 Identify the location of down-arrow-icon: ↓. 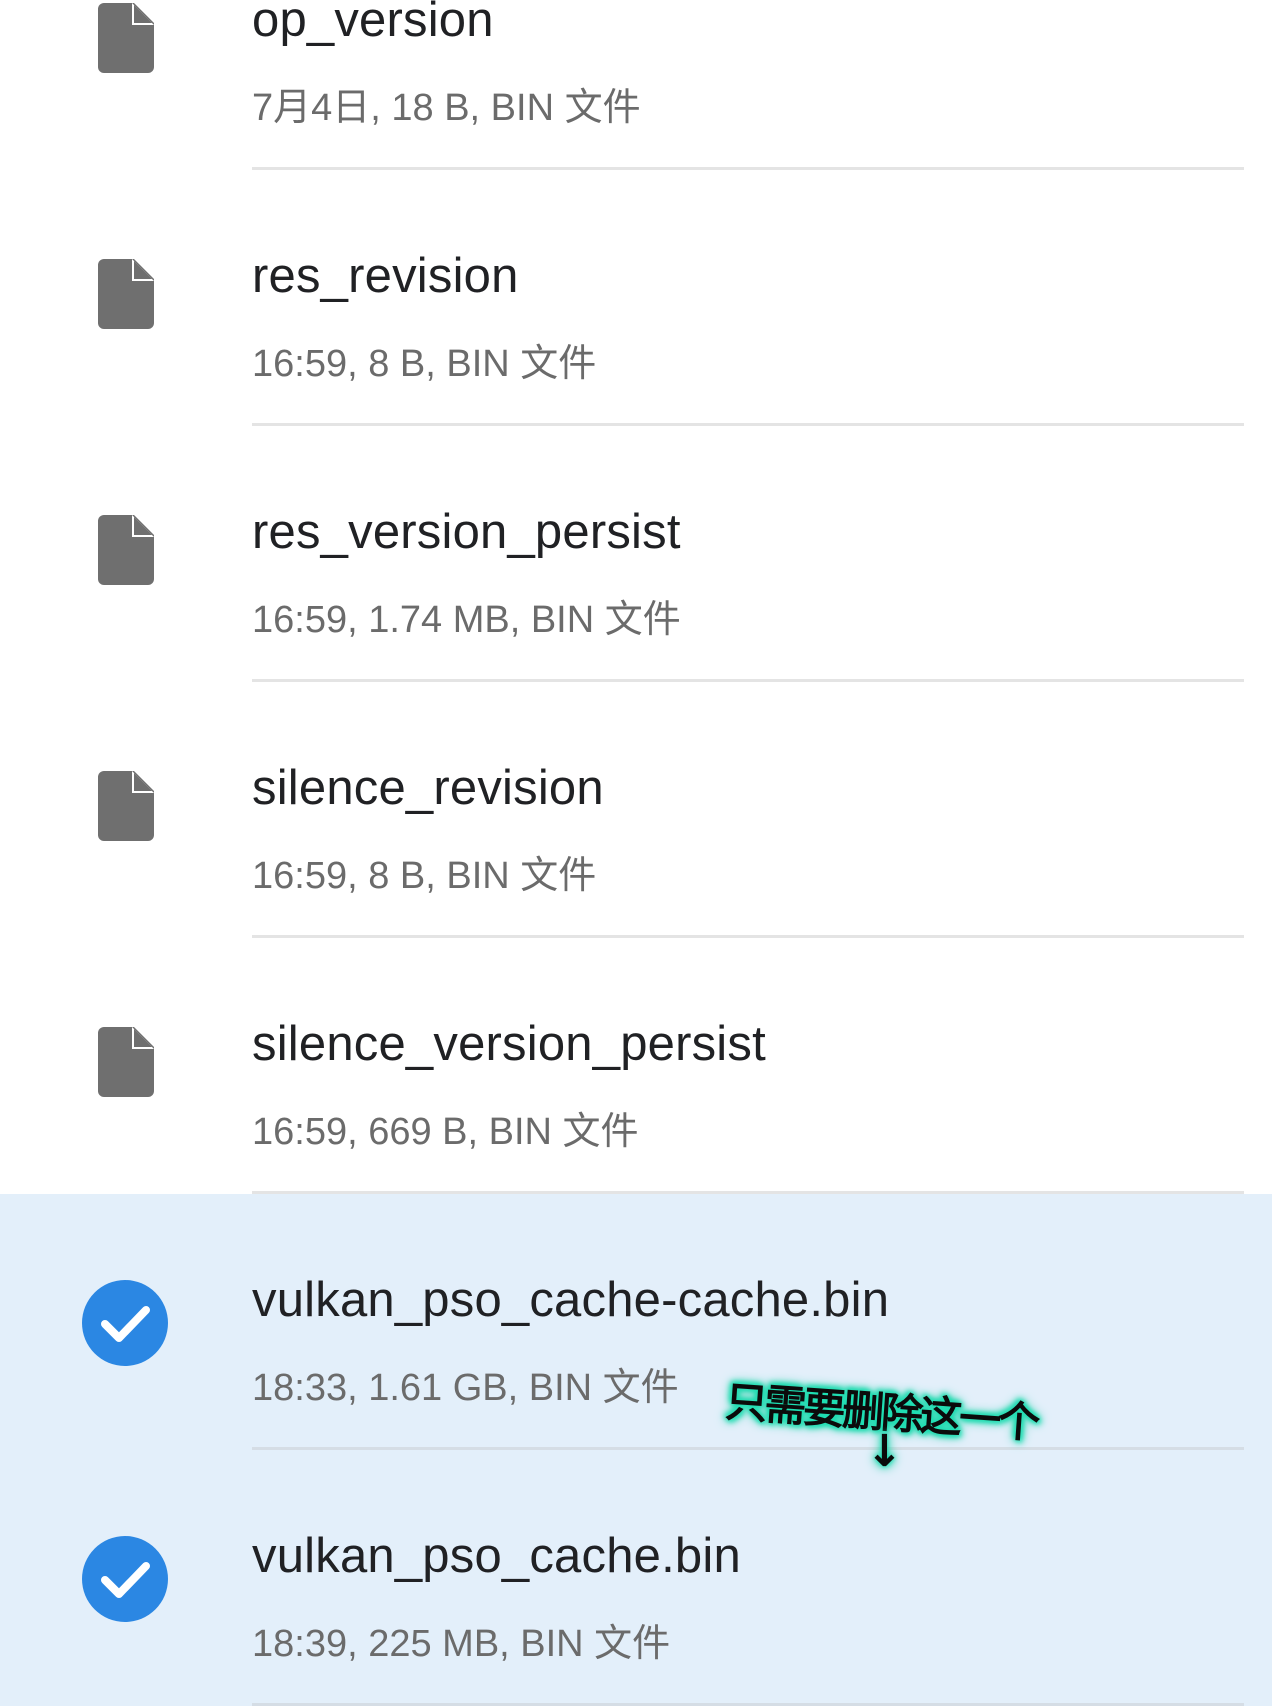
(884, 1451).